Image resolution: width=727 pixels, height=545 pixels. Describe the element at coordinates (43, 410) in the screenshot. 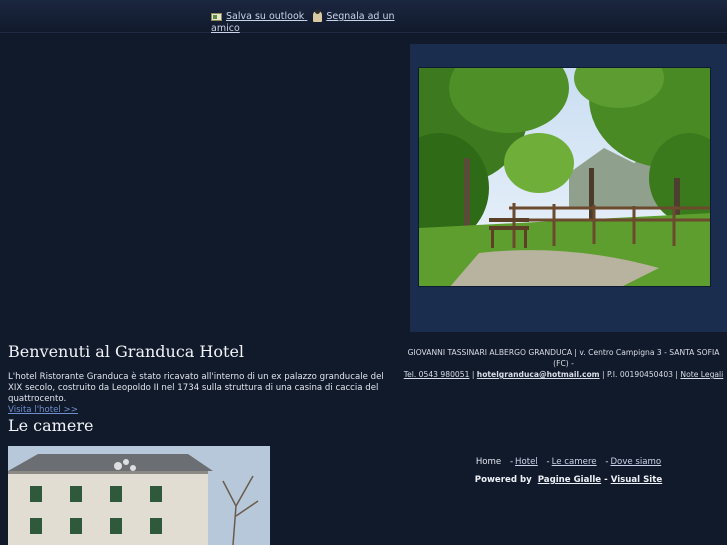

I see `visit-hotel-link: Visita l'hotel >>` at that location.